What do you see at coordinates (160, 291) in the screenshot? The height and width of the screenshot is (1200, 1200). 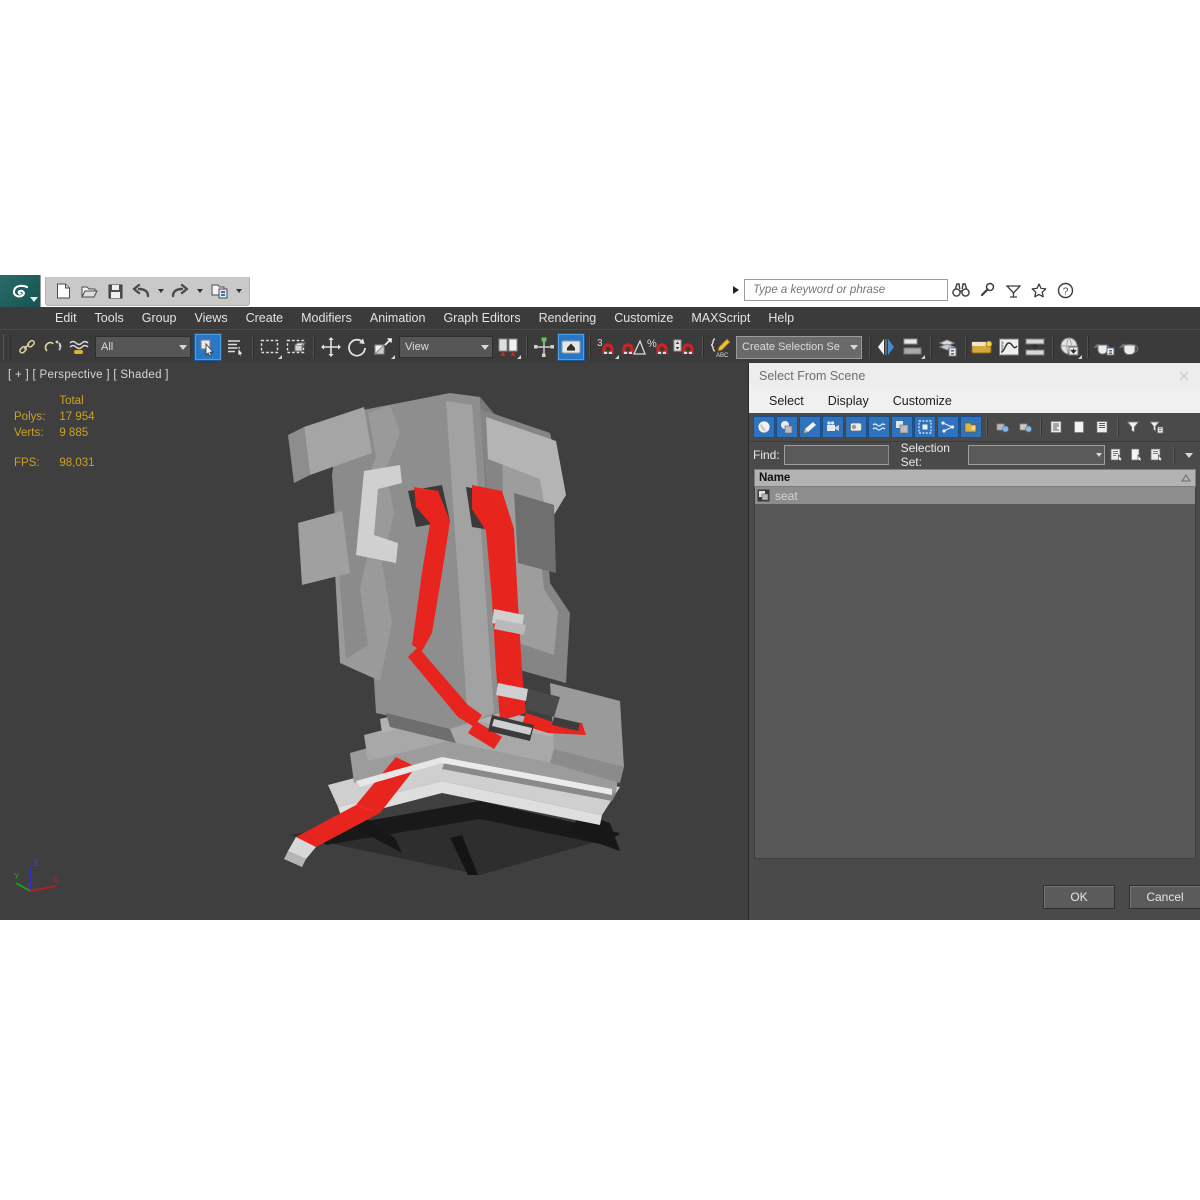 I see `undo-dropdown` at bounding box center [160, 291].